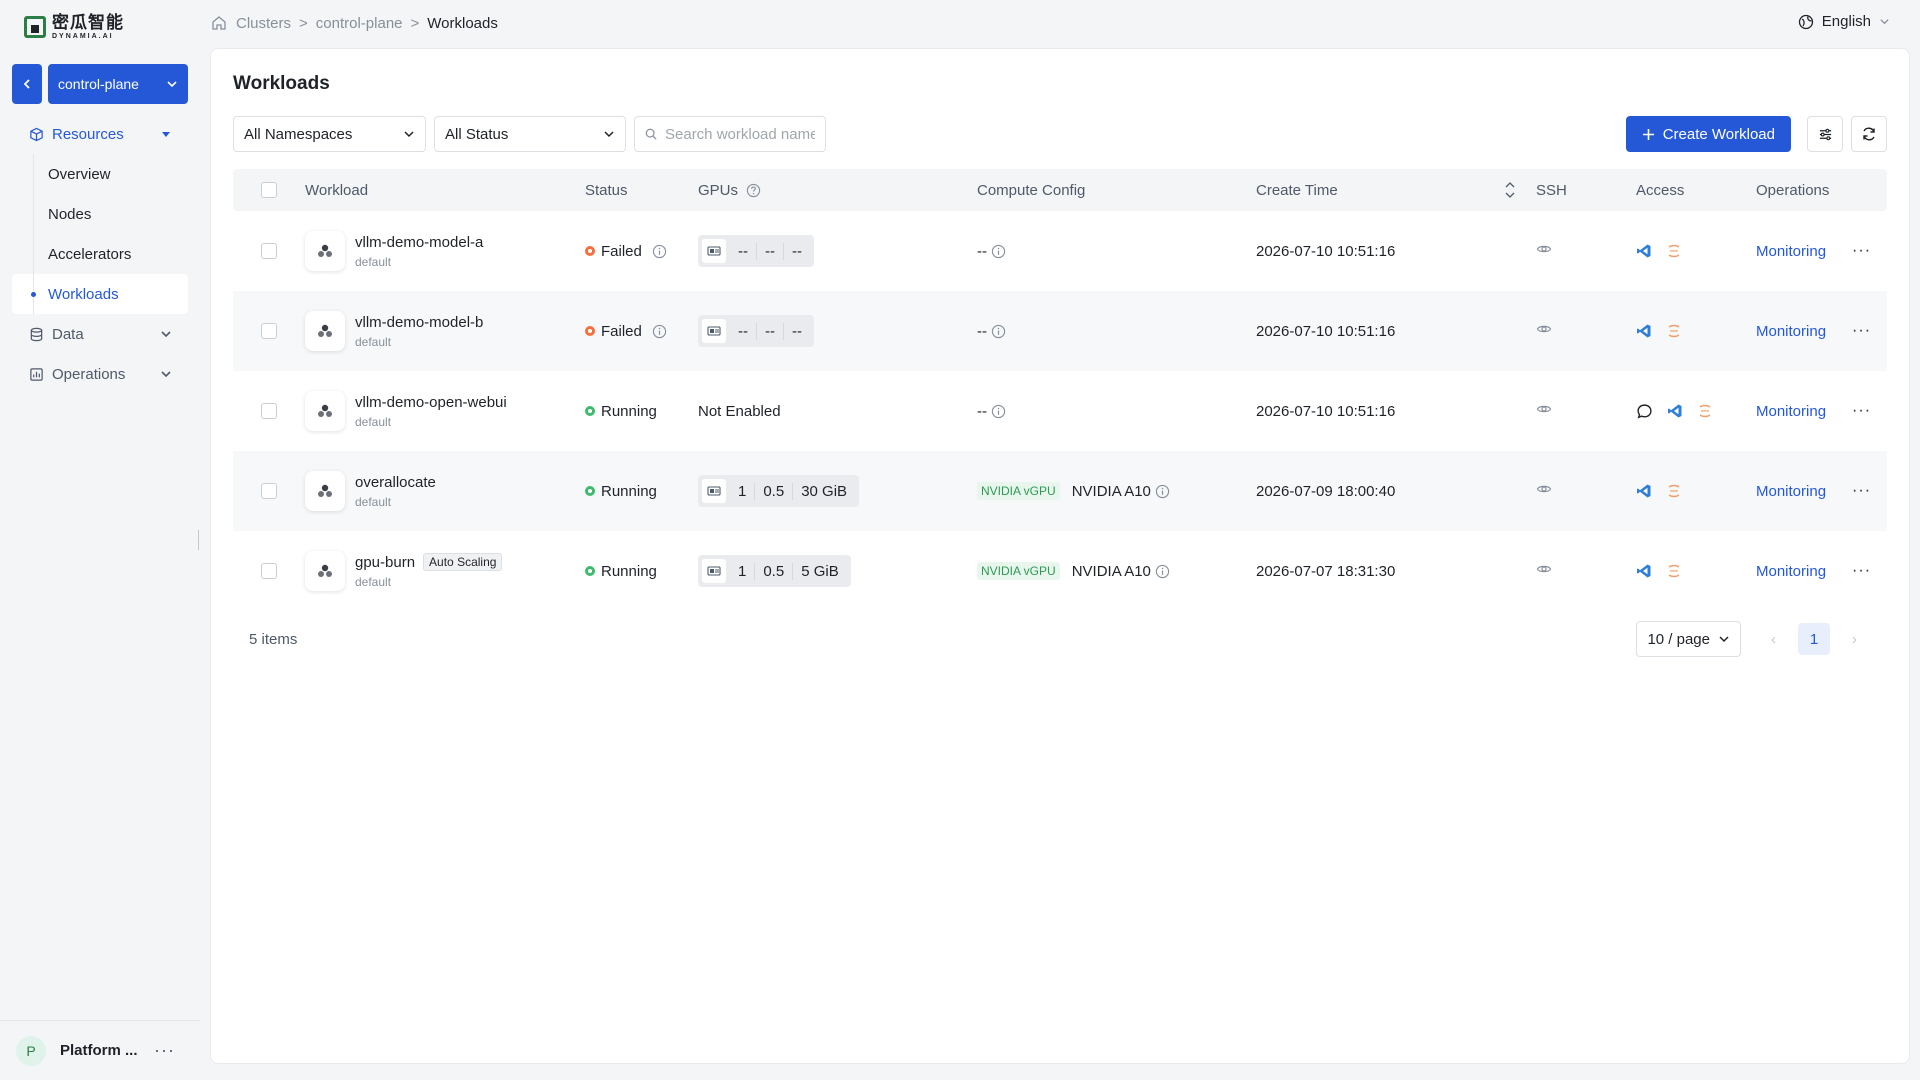 This screenshot has width=1920, height=1080. What do you see at coordinates (359, 23) in the screenshot?
I see `breadcrumb-cluster: control-plane` at bounding box center [359, 23].